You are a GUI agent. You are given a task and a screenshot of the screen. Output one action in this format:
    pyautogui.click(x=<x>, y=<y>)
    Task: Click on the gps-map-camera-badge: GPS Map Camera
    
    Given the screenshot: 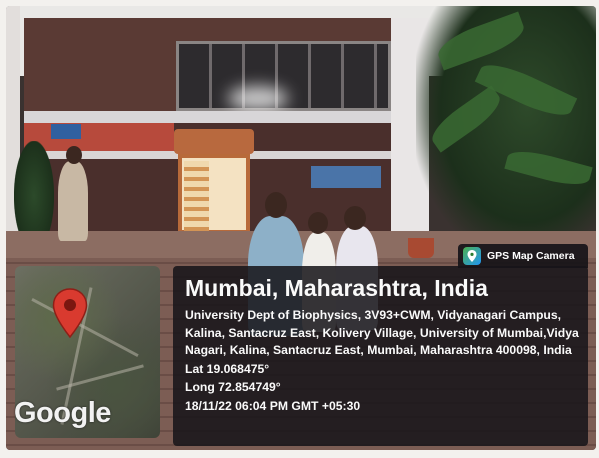 What is the action you would take?
    pyautogui.click(x=523, y=256)
    